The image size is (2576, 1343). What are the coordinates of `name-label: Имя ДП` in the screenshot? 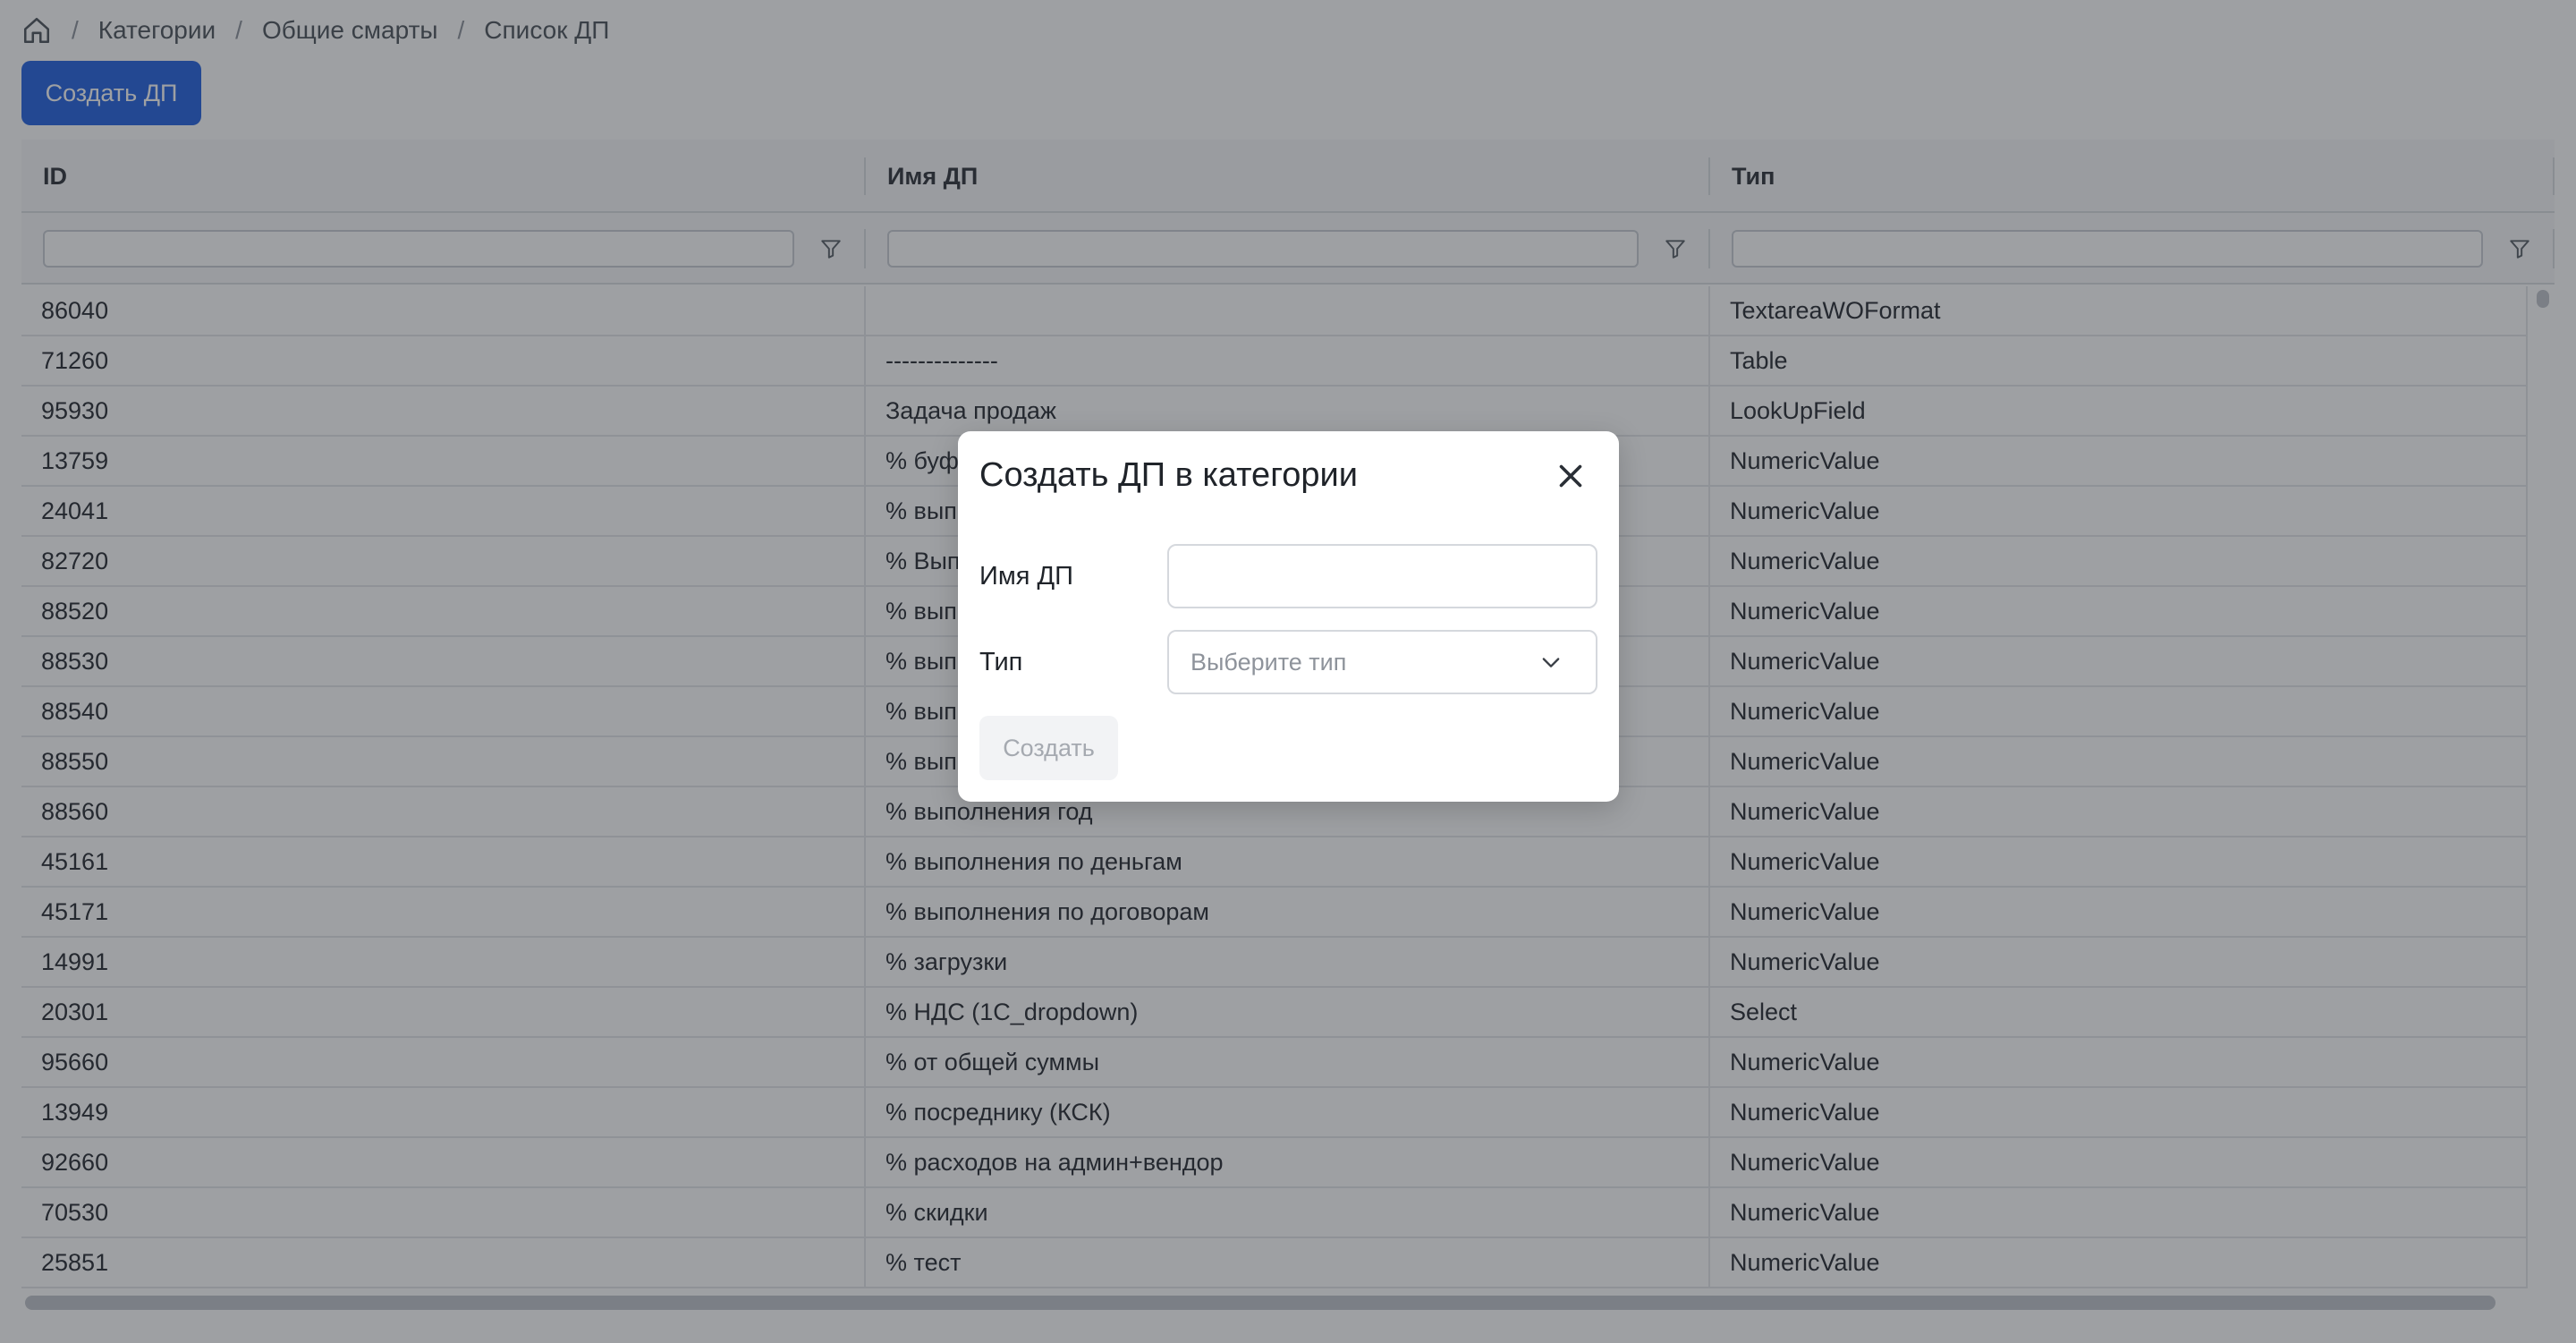 It's located at (1026, 576).